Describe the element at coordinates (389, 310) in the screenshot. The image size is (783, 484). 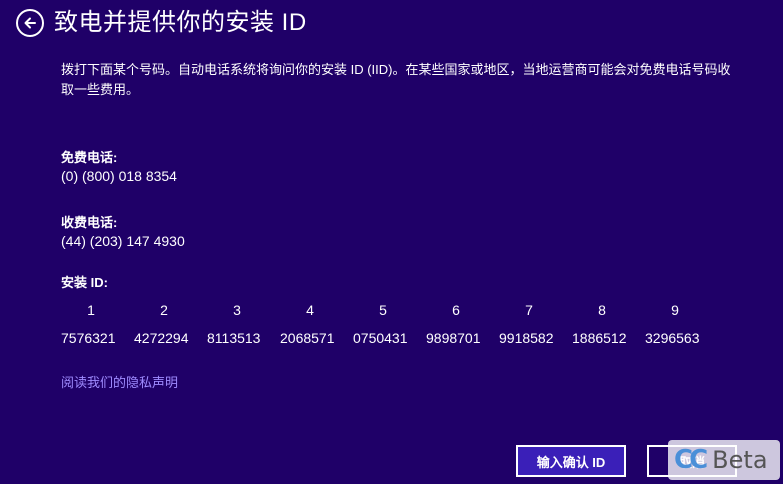
I see `installation-id-index-row: 1 2 3 4 5 6 7 8 9` at that location.